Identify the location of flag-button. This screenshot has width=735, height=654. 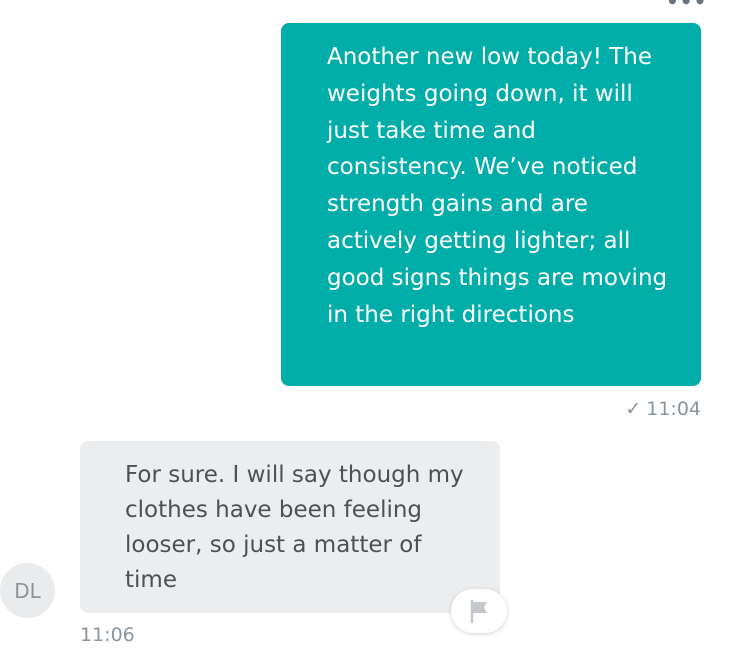
(479, 611).